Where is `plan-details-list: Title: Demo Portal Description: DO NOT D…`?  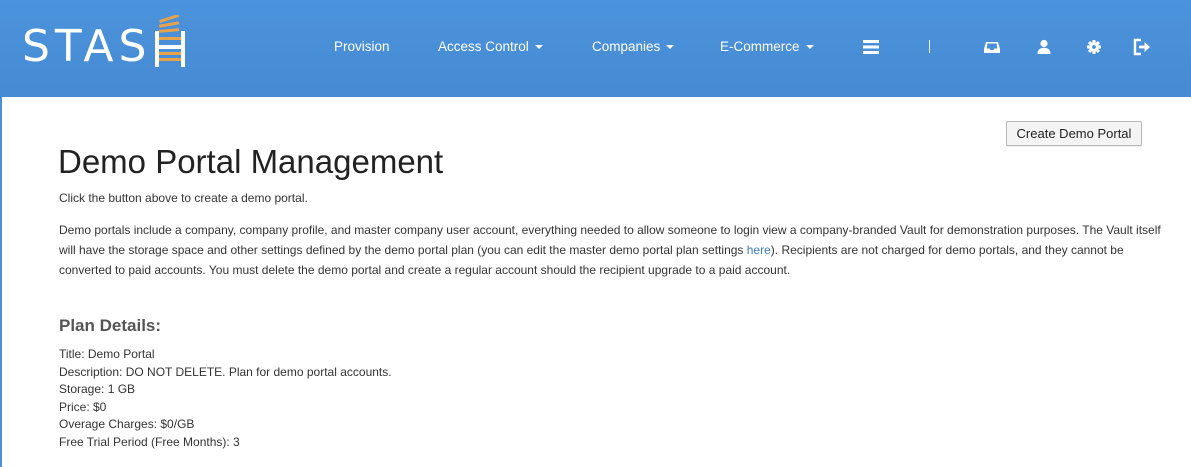
plan-details-list: Title: Demo Portal Description: DO NOT D… is located at coordinates (225, 399).